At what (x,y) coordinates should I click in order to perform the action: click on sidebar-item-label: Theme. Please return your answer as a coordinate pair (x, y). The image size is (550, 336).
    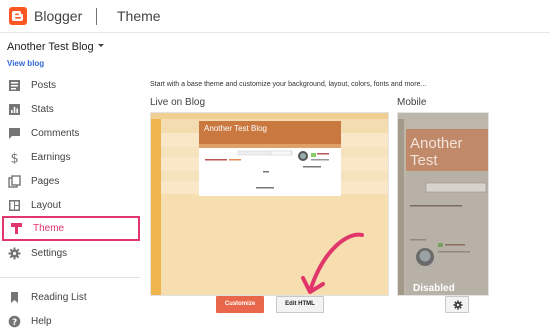
    Looking at the image, I should click on (49, 228).